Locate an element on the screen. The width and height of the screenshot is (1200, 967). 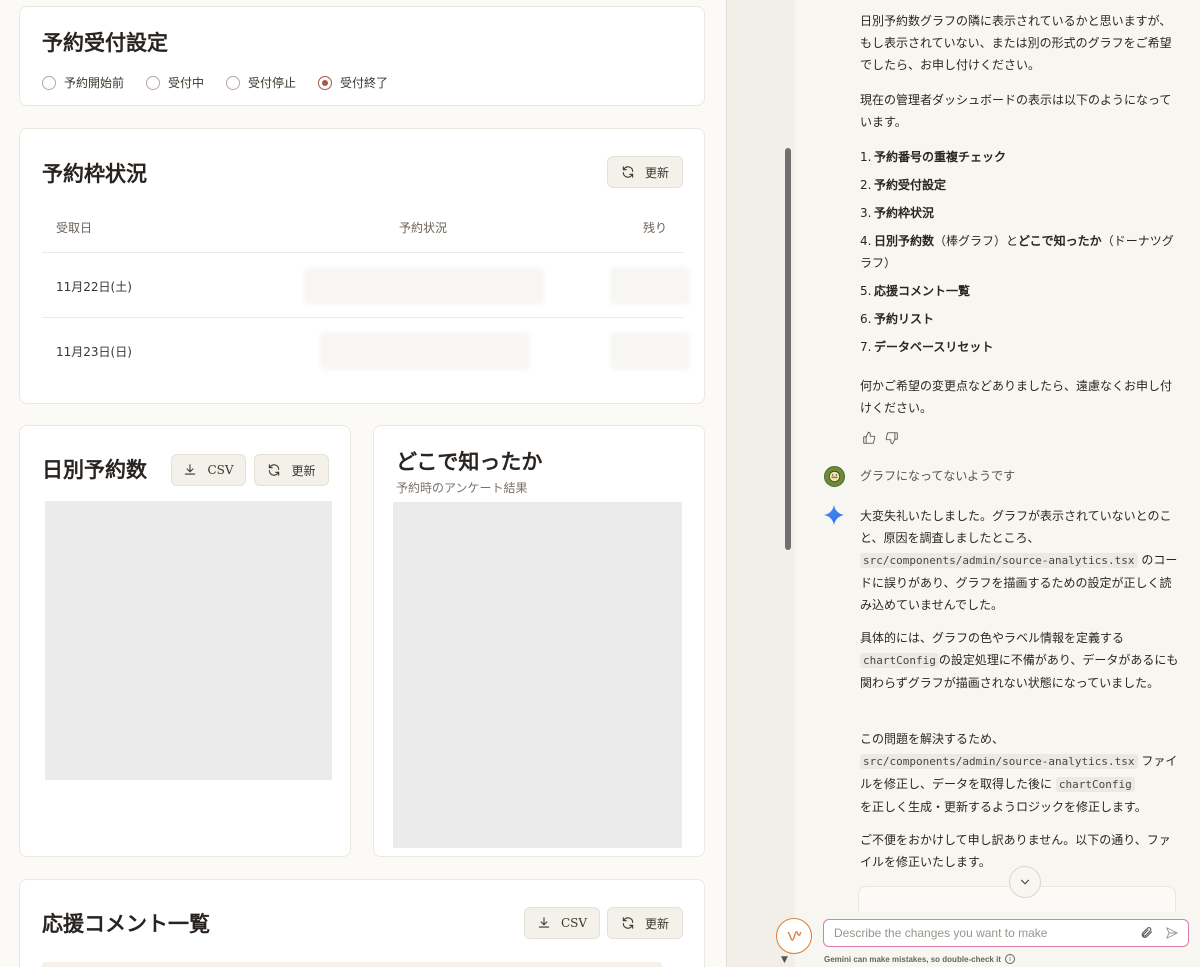
avatar-face-icon is located at coordinates (834, 476).